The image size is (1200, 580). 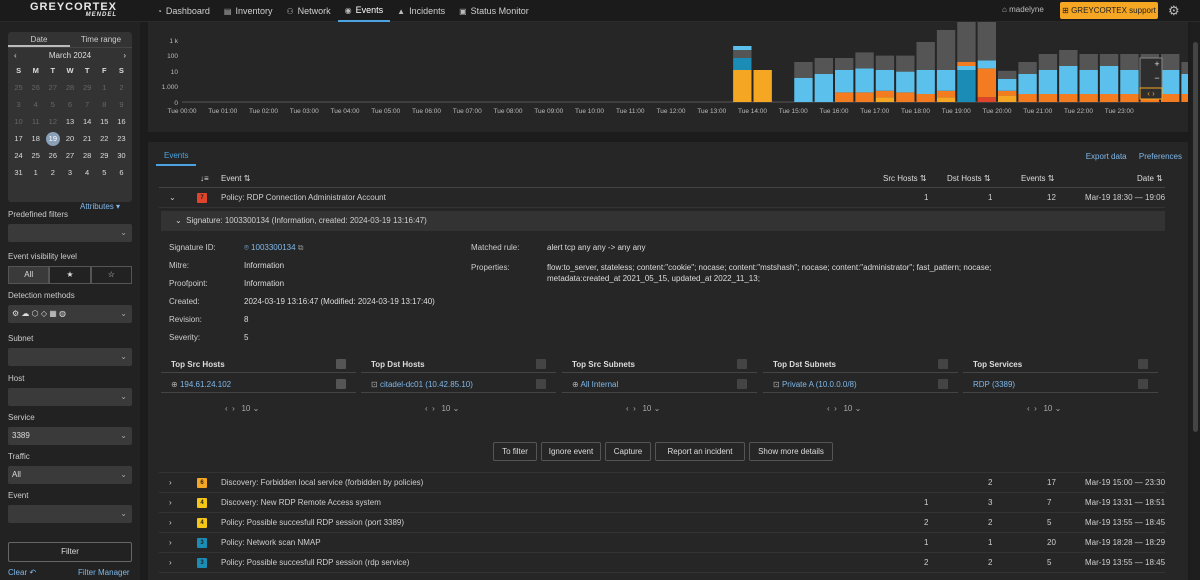 What do you see at coordinates (39, 39) in the screenshot?
I see `tab-date: Date` at bounding box center [39, 39].